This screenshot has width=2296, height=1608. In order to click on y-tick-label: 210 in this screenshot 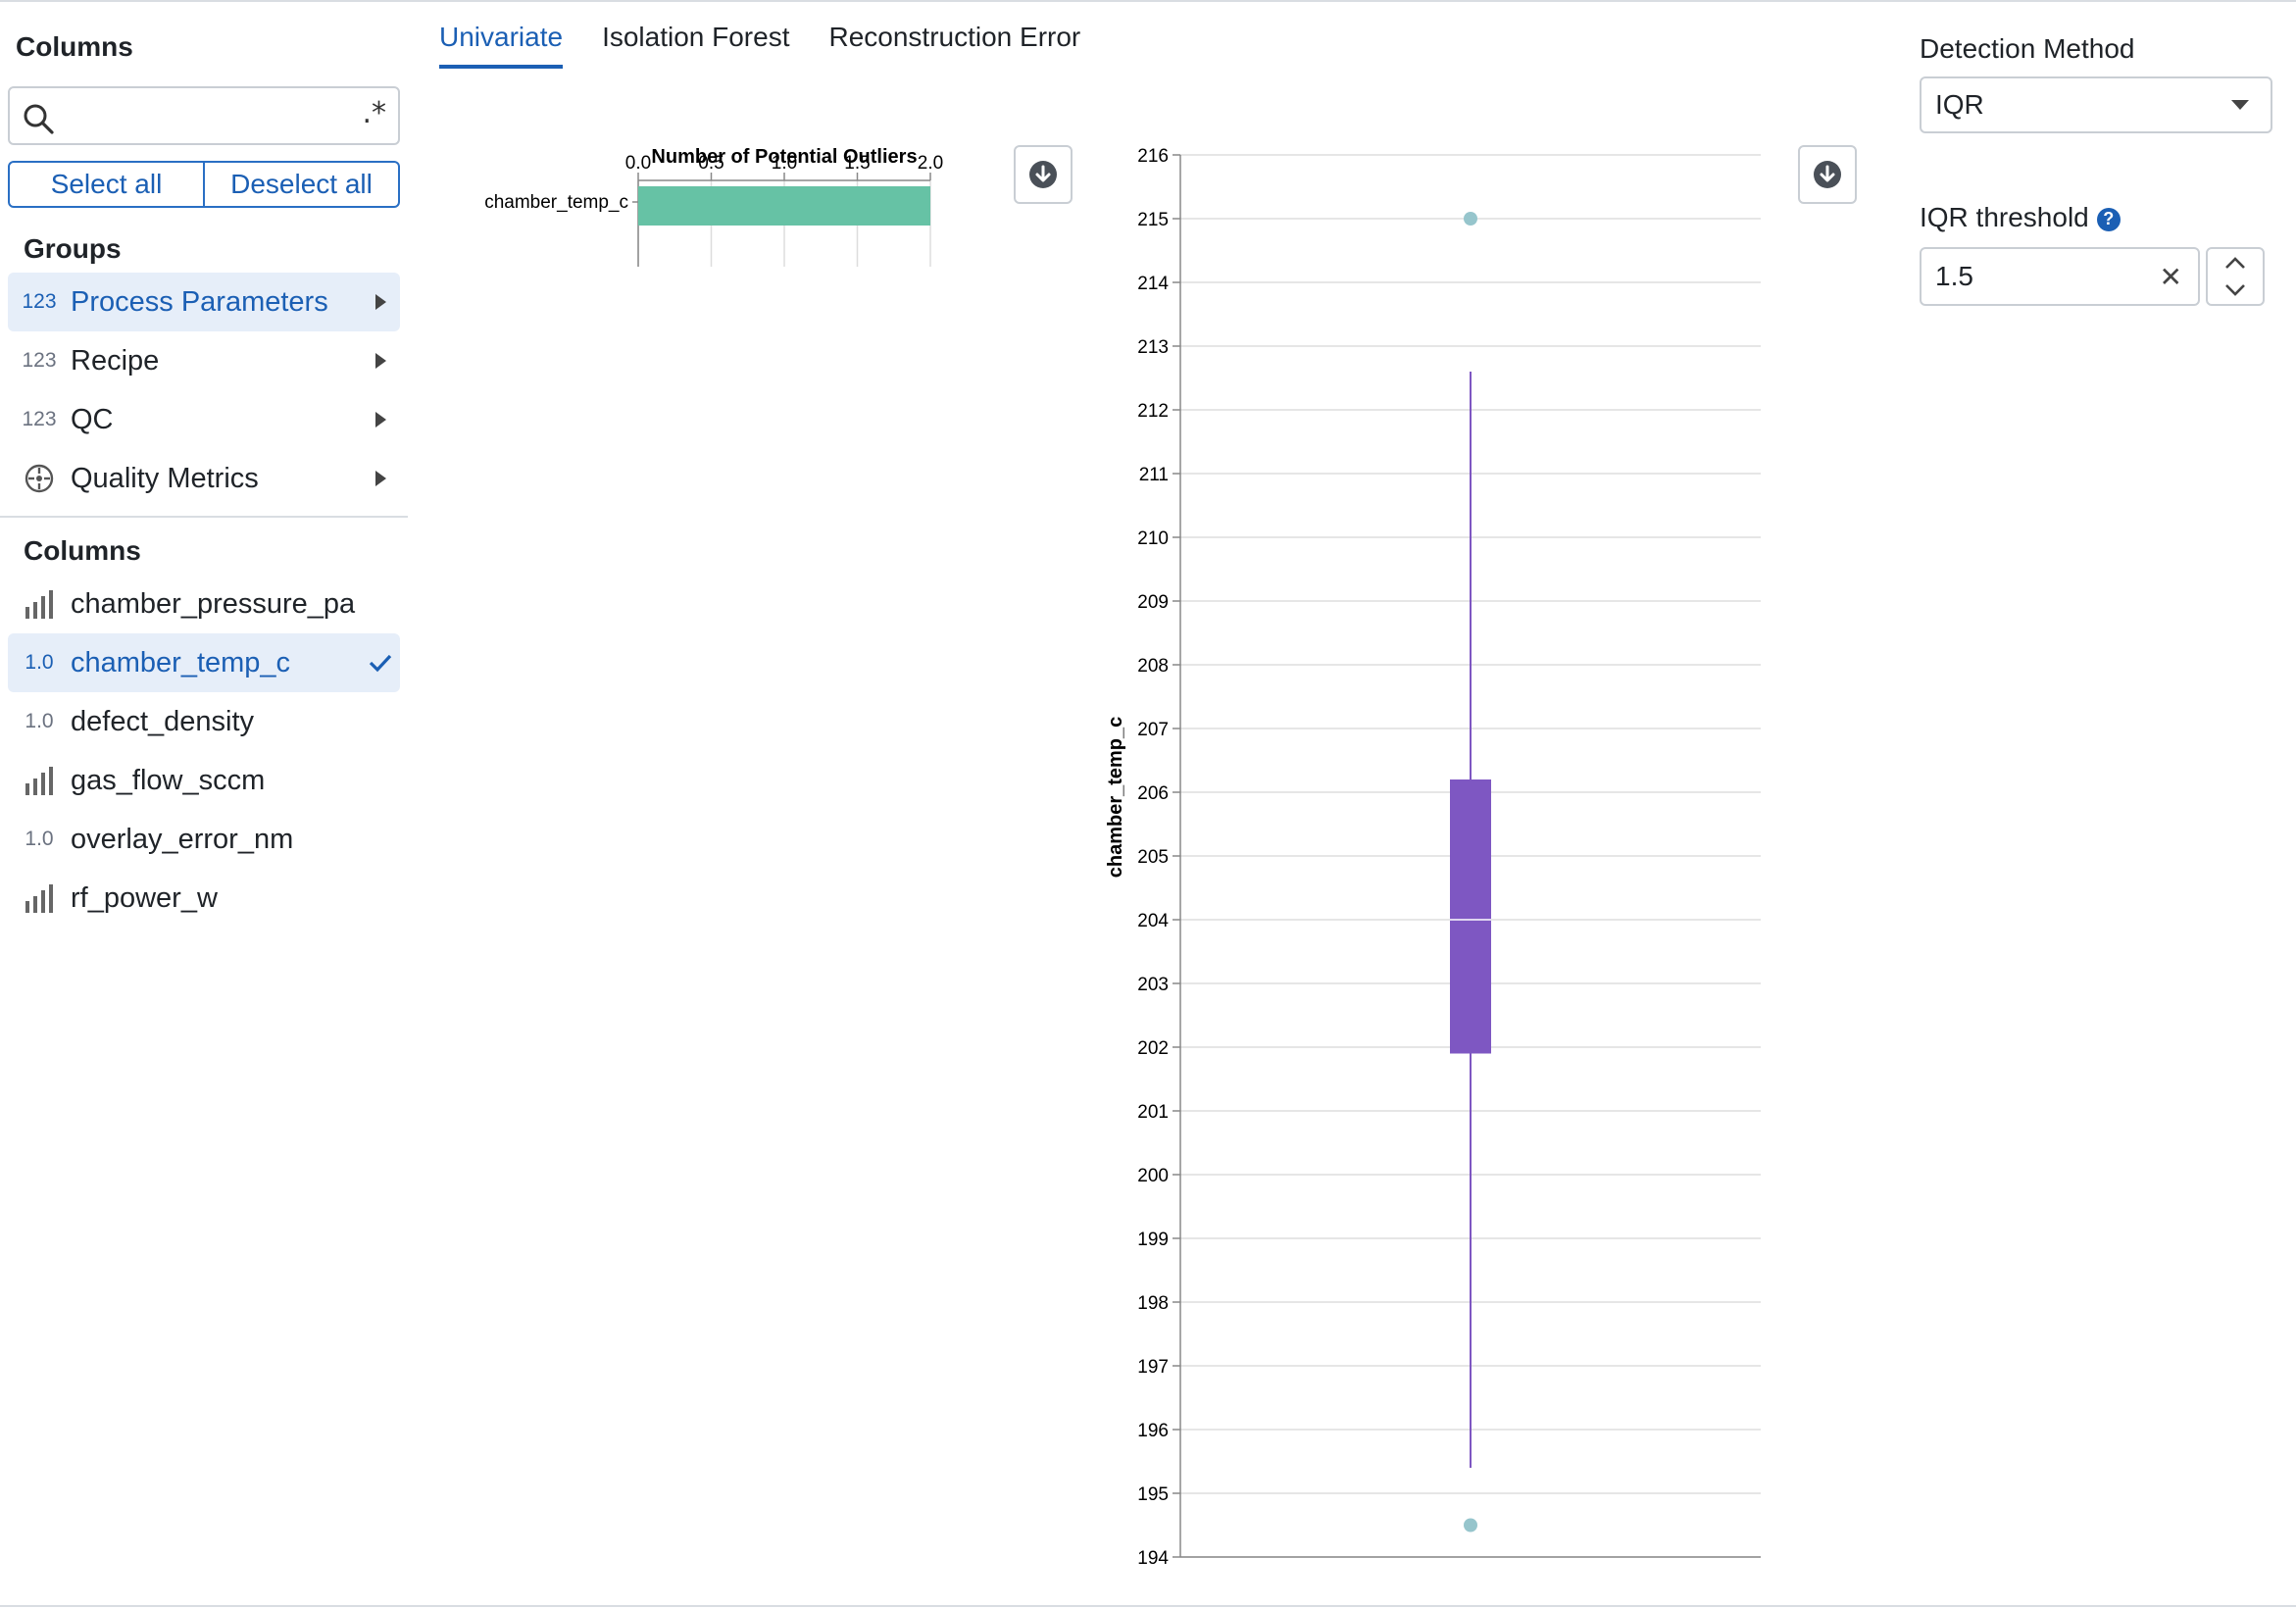, I will do `click(1153, 538)`.